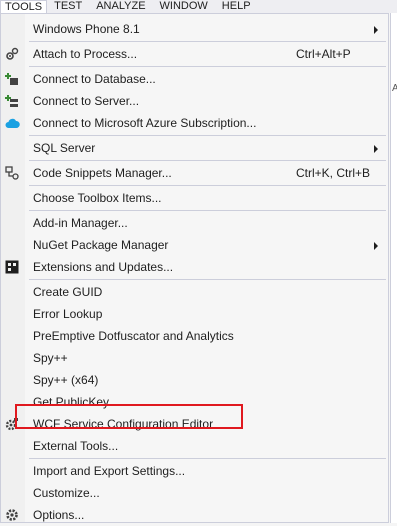 The height and width of the screenshot is (526, 397). What do you see at coordinates (194, 314) in the screenshot?
I see `menu-item-error-lookup: Error Lookup` at bounding box center [194, 314].